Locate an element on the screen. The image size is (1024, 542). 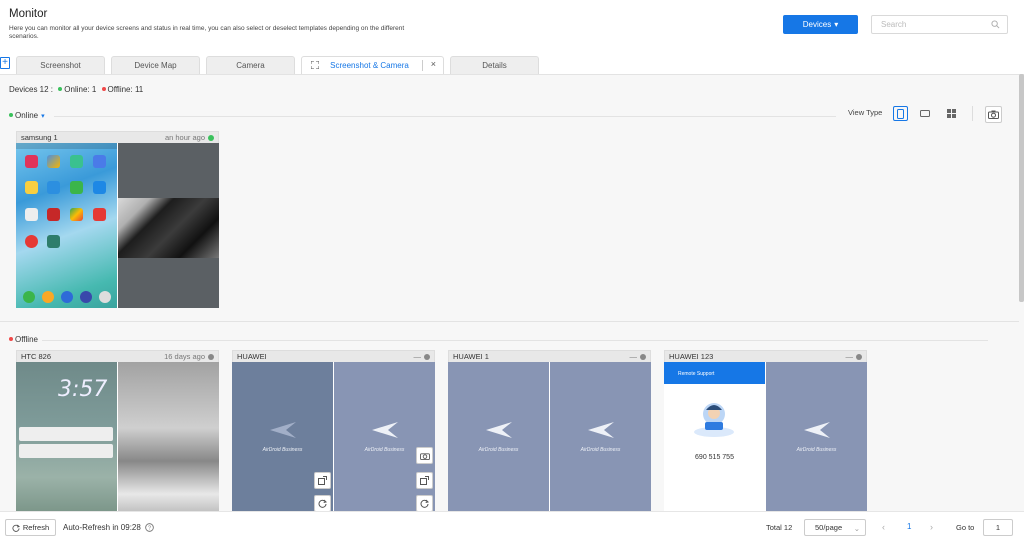
tab-label: Camera is located at coordinates (250, 65).